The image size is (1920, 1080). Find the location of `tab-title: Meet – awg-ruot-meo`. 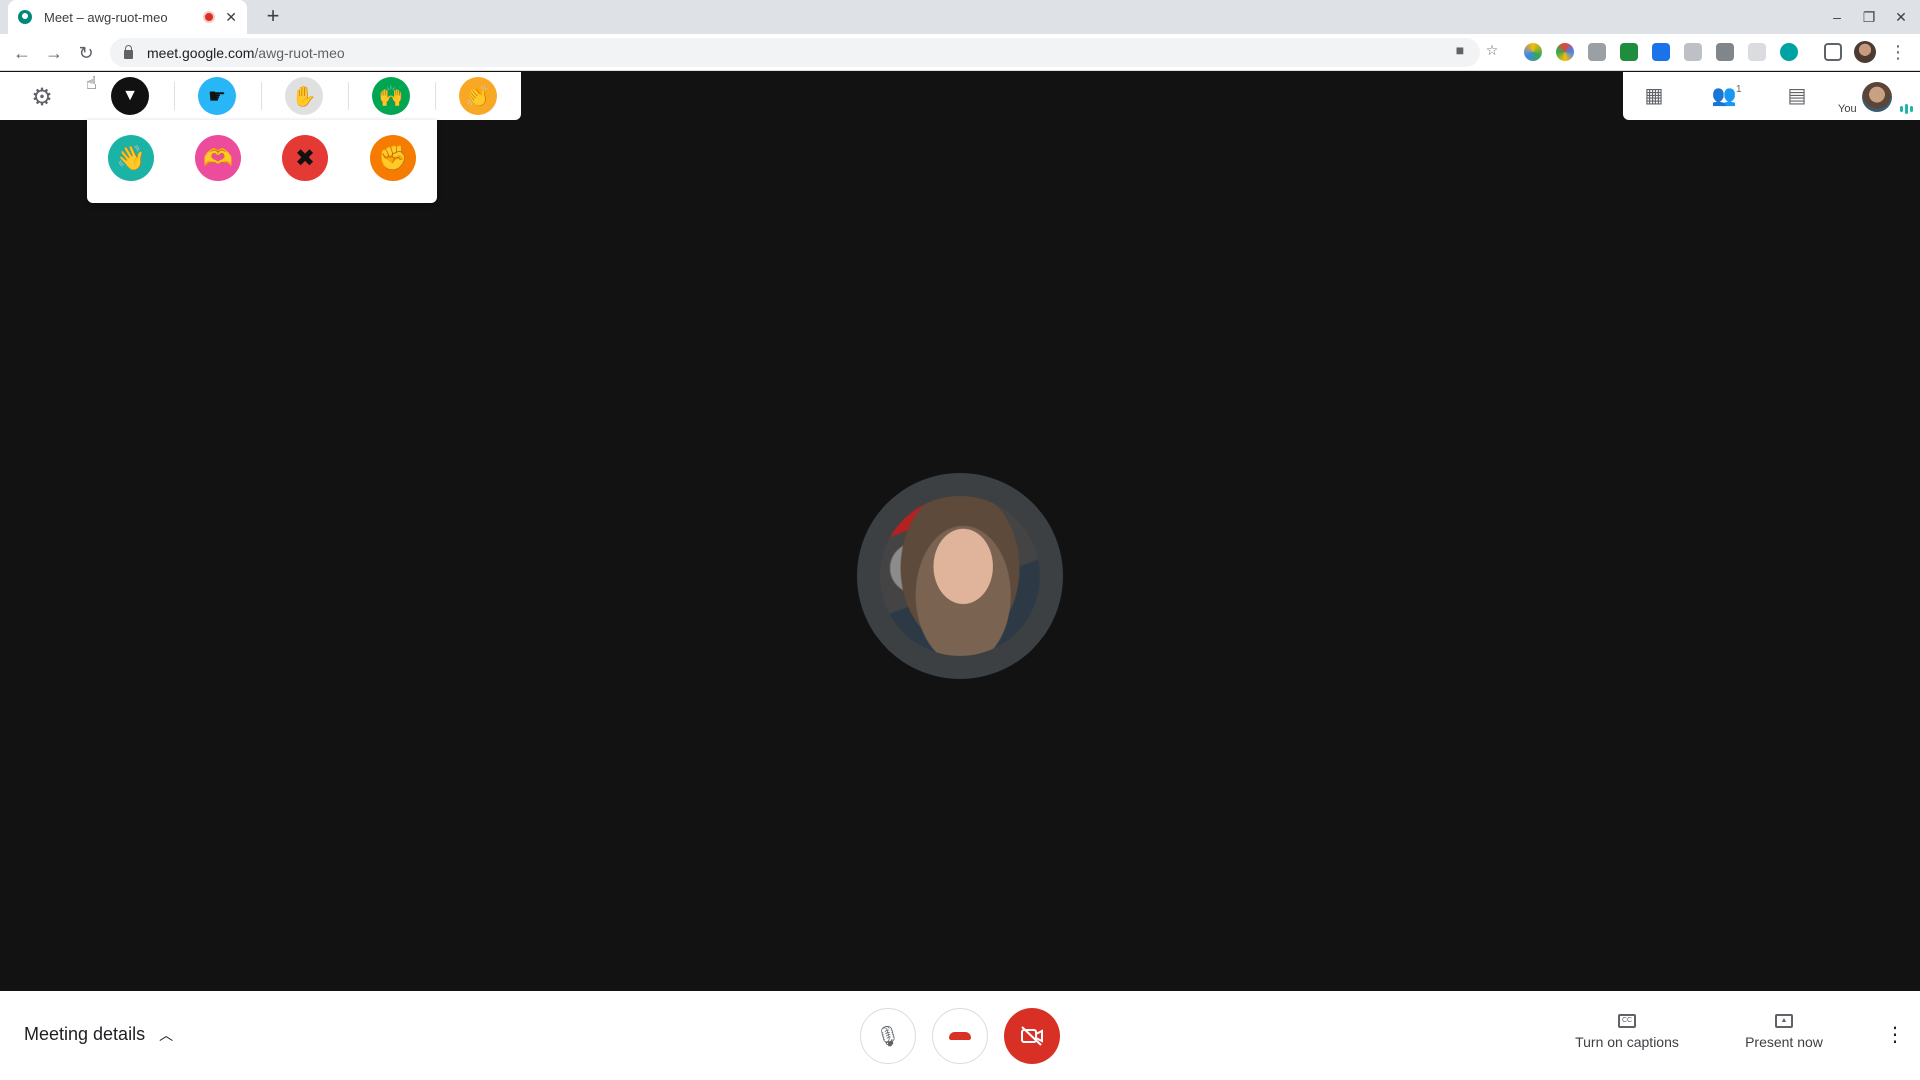

tab-title: Meet – awg-ruot-meo is located at coordinates (106, 17).